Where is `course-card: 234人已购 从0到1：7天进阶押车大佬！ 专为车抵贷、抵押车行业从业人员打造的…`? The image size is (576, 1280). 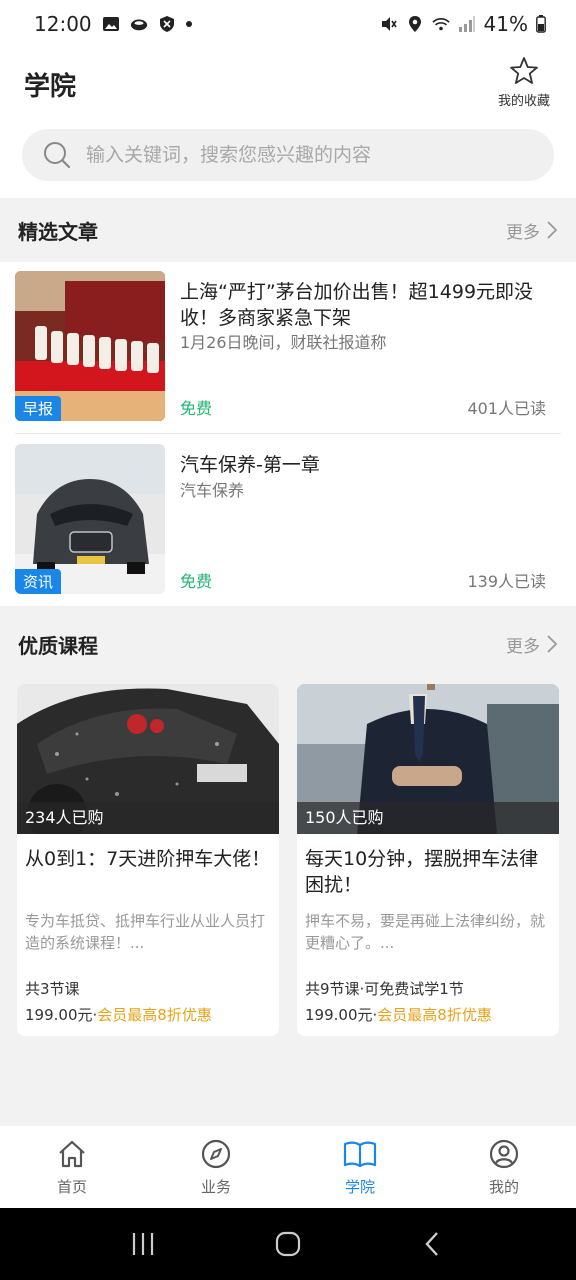
course-card: 234人已购 从0到1：7天进阶押车大佬！ 专为车抵贷、抵押车行业从业人员打造的… is located at coordinates (148, 860).